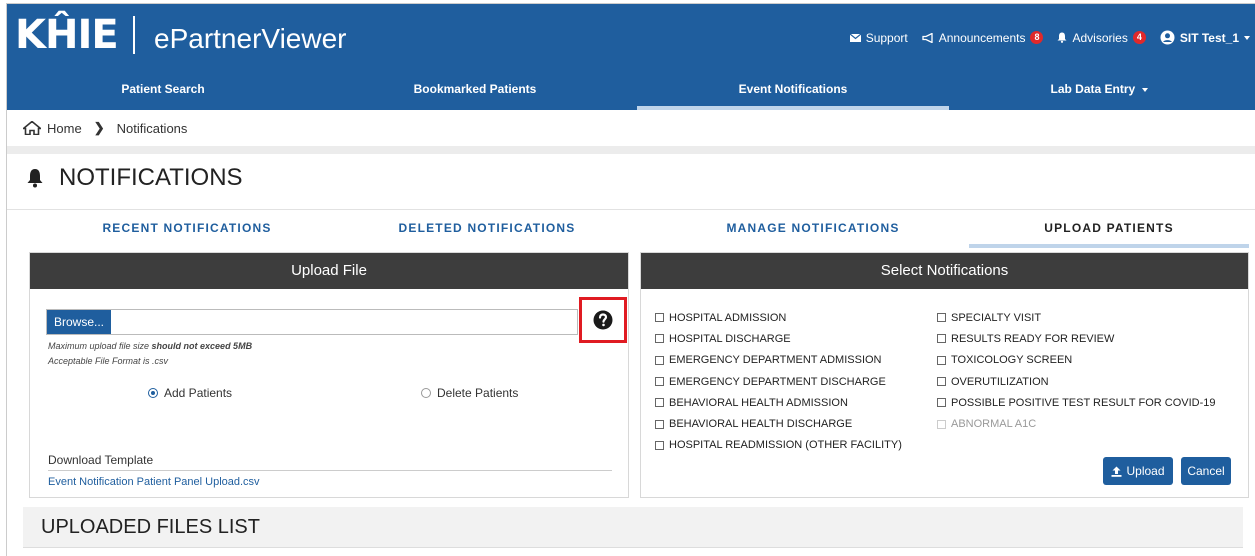  I want to click on download-template-title: Download Template, so click(101, 460).